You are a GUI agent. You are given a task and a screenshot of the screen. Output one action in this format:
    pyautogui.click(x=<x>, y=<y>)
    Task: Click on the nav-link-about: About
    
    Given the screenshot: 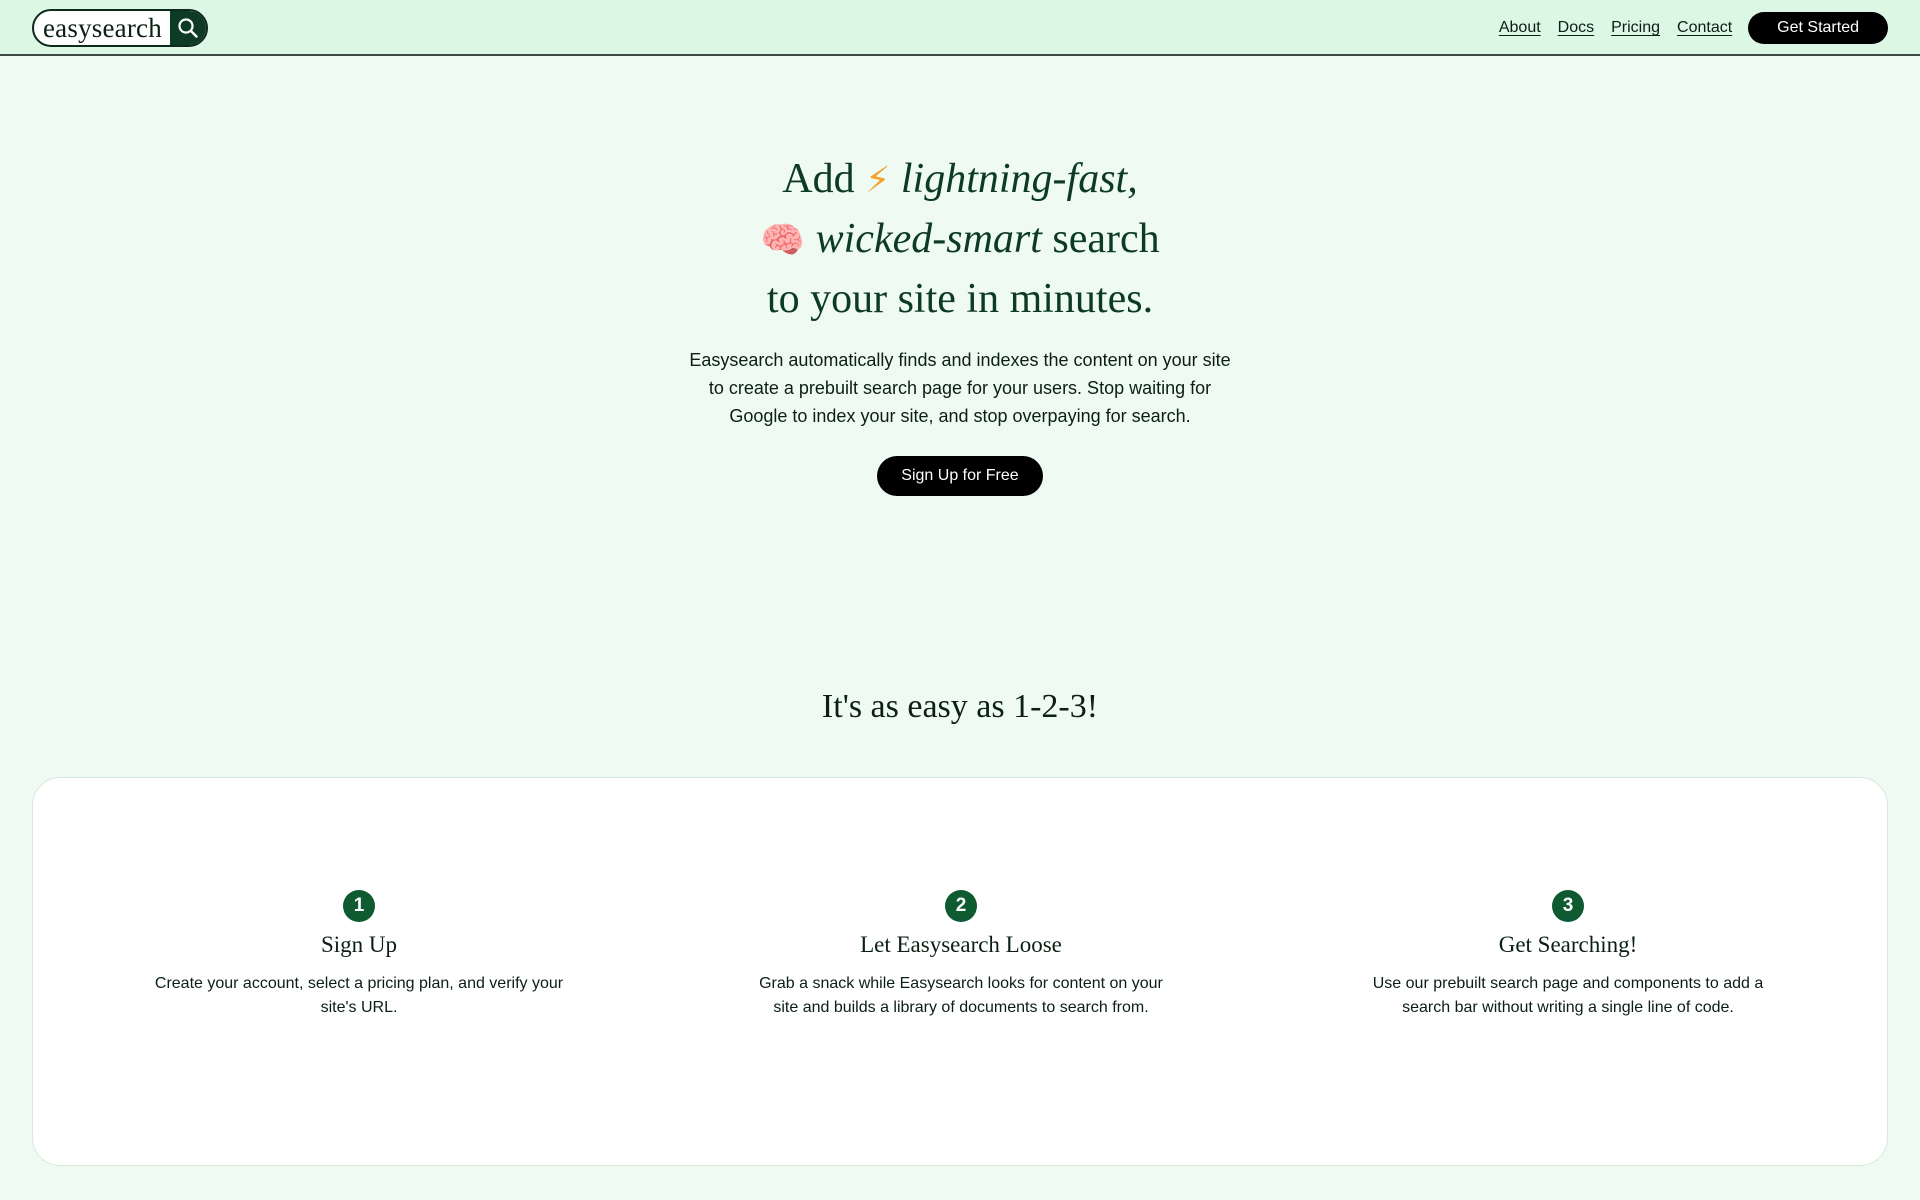 What is the action you would take?
    pyautogui.click(x=1520, y=28)
    